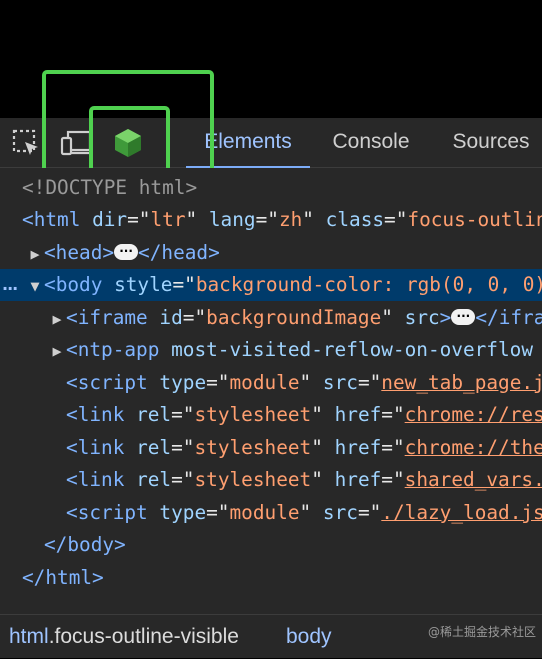 Image resolution: width=542 pixels, height=659 pixels. What do you see at coordinates (232, 219) in the screenshot?
I see `attr-lang: lang` at bounding box center [232, 219].